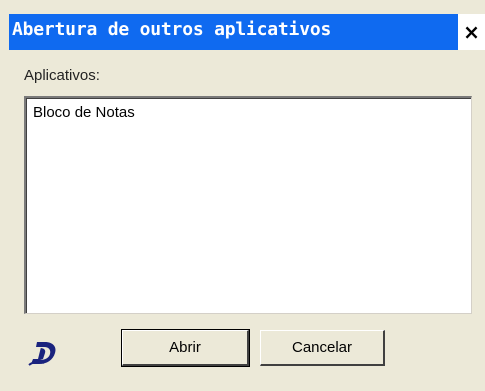 This screenshot has width=485, height=391. Describe the element at coordinates (42, 354) in the screenshot. I see `app-logo-d-icon` at that location.